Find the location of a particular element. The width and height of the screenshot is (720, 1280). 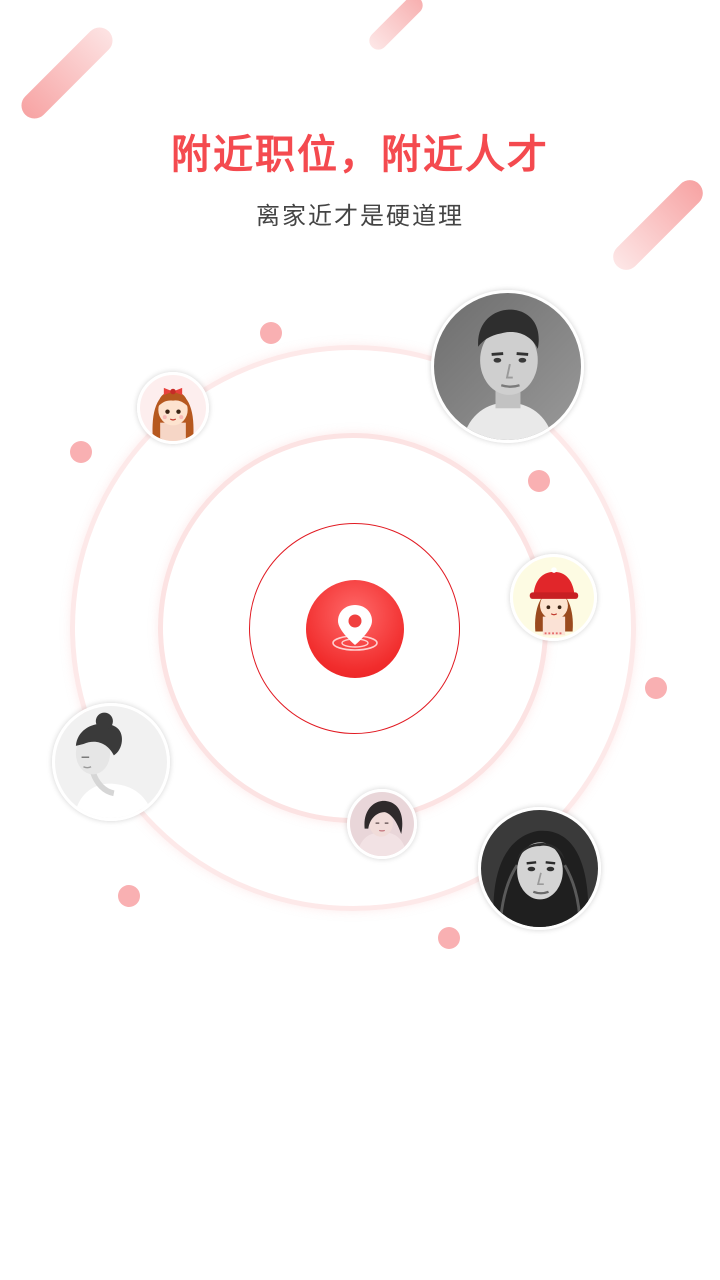

woman-small-avatar-image is located at coordinates (382, 824).